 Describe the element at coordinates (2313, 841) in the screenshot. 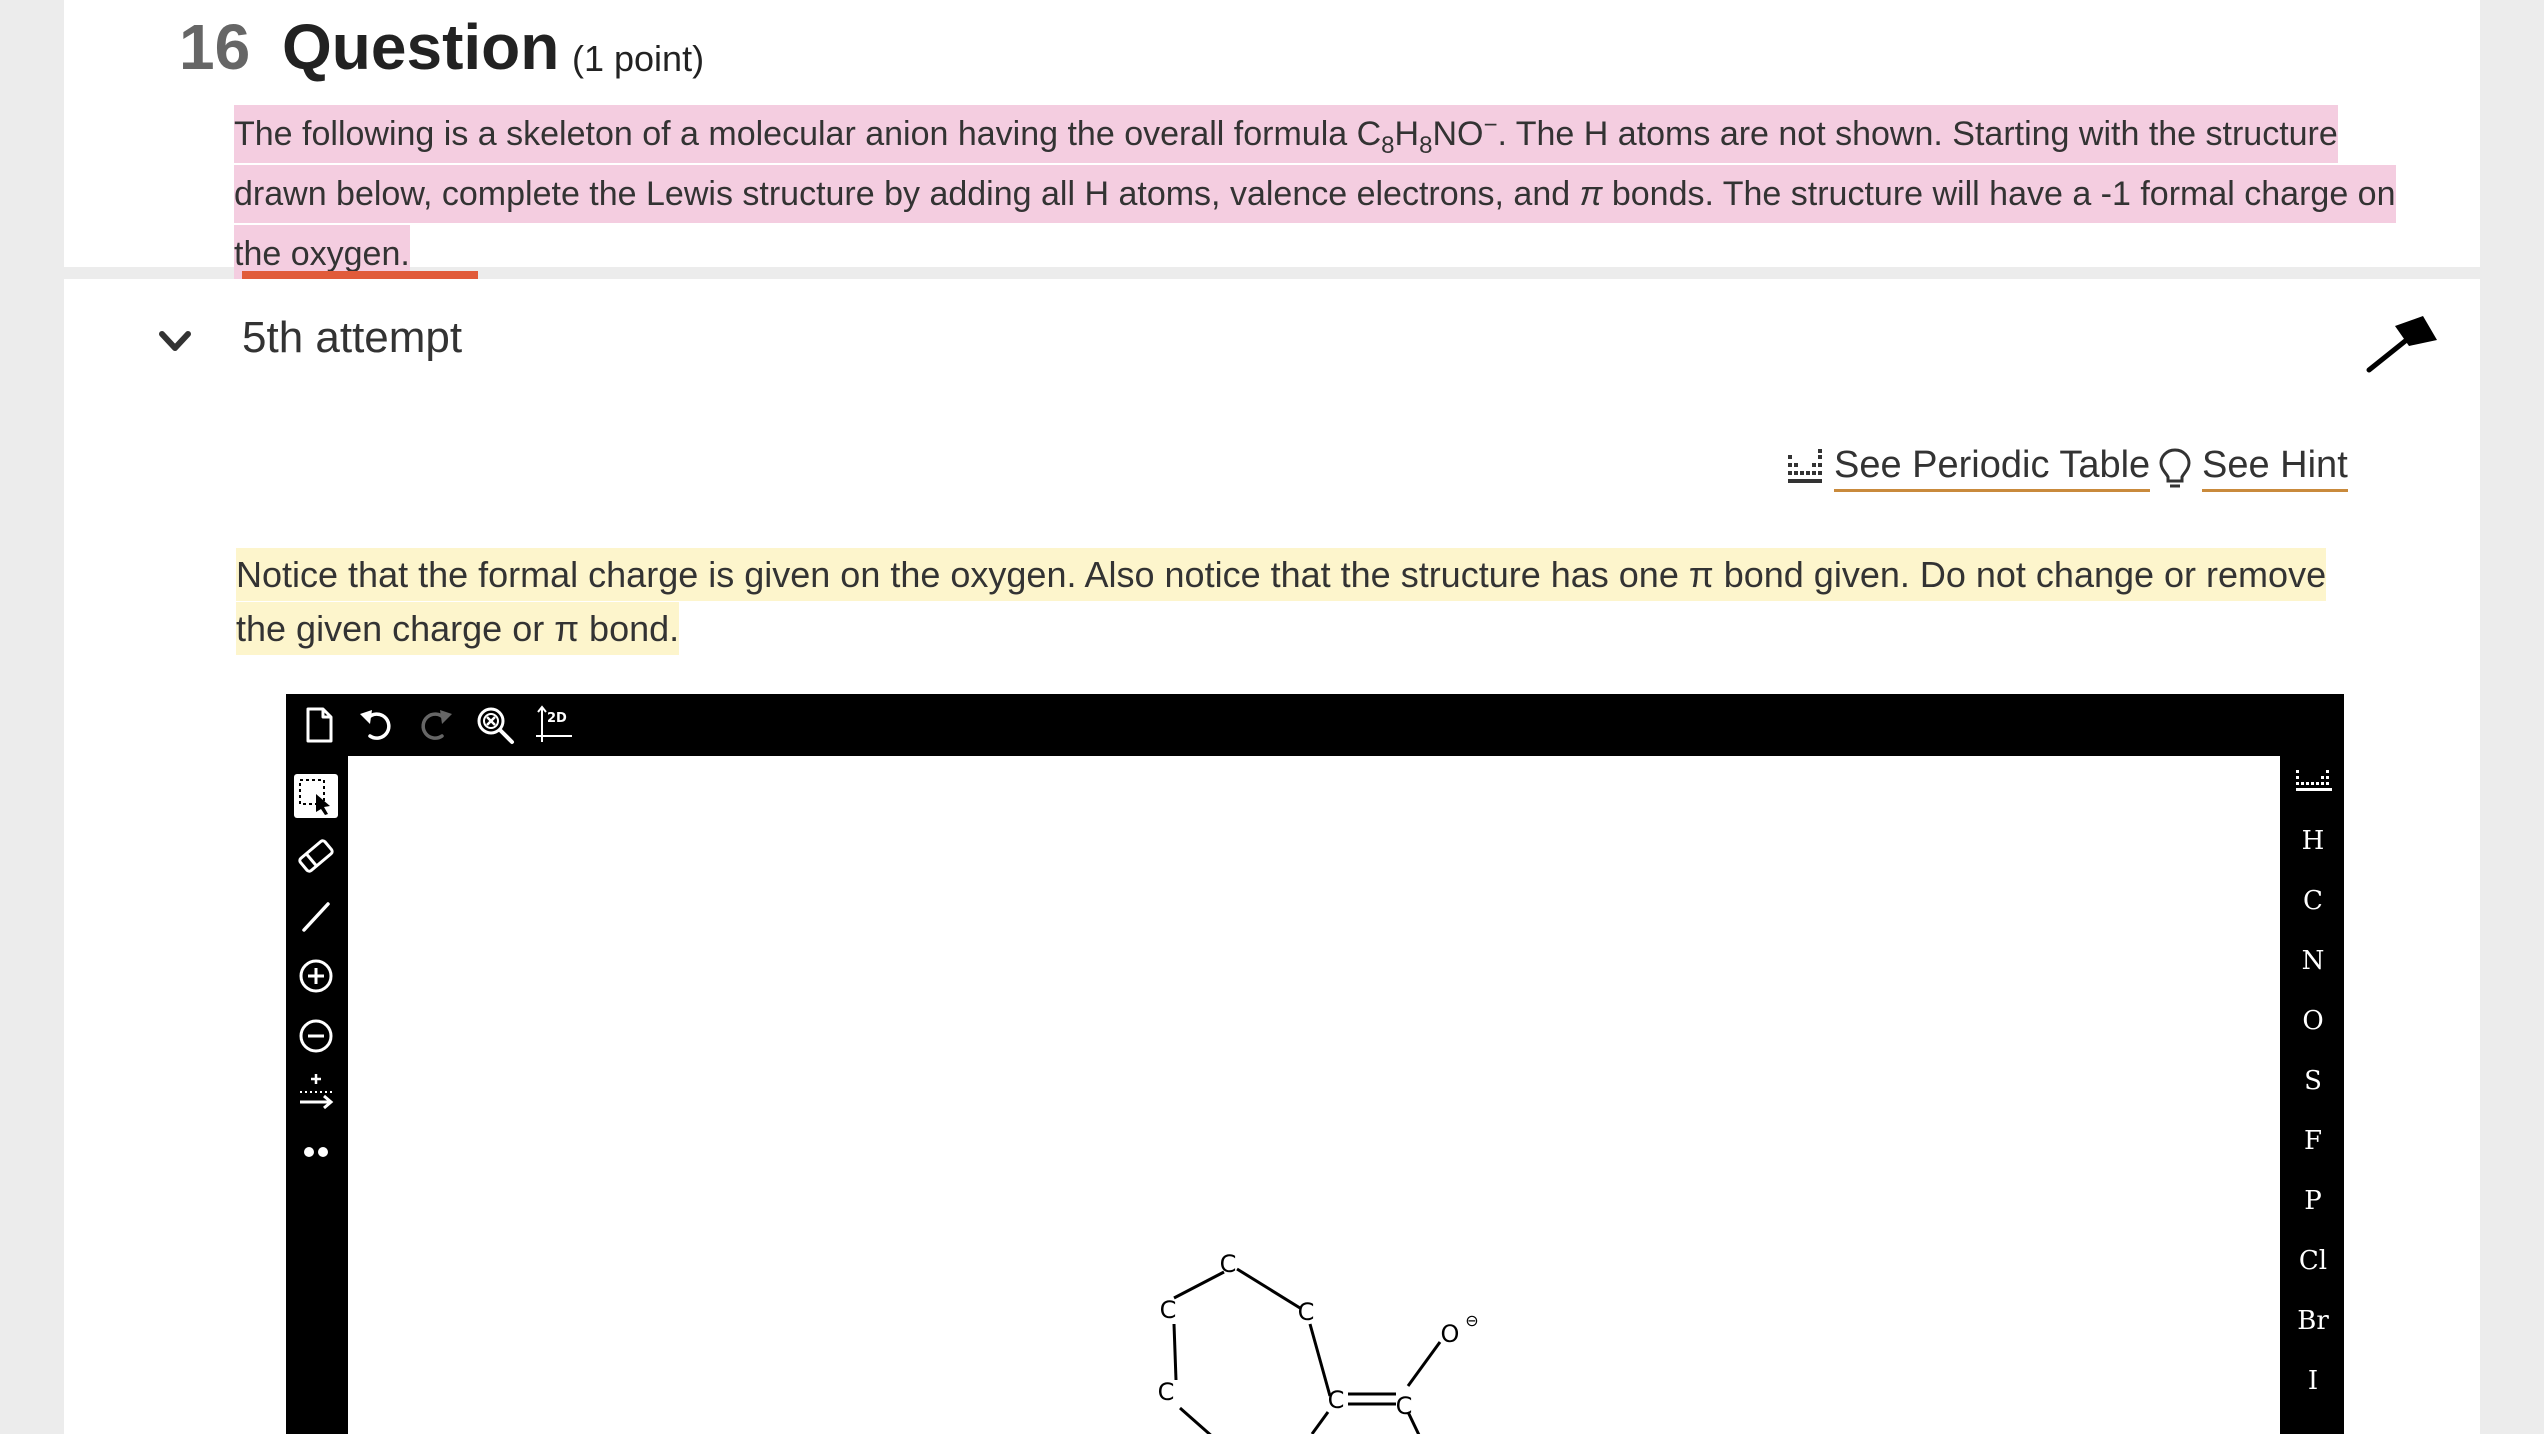

I see `element-h-button: H` at that location.